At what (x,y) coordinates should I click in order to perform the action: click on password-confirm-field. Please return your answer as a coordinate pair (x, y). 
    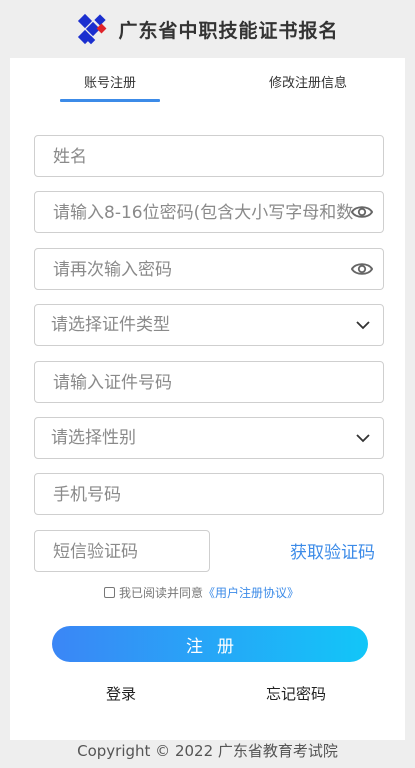
    Looking at the image, I should click on (209, 269).